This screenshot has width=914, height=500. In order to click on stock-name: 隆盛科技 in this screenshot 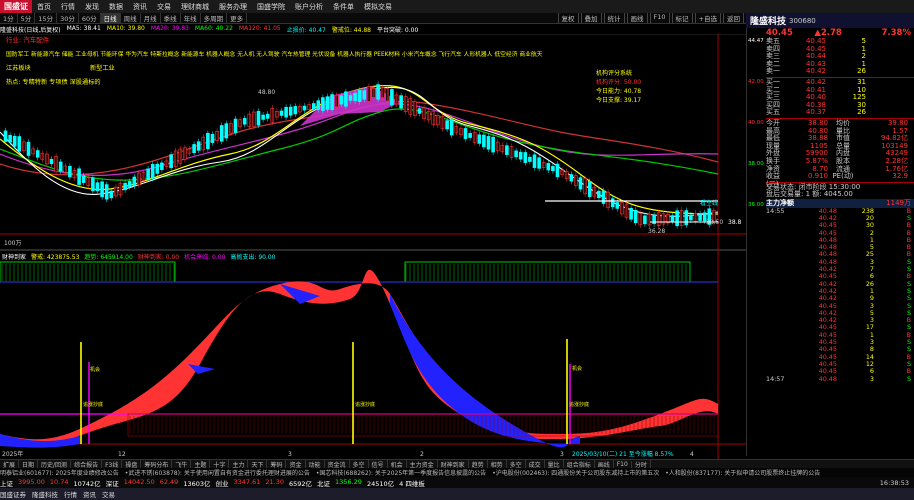, I will do `click(768, 22)`.